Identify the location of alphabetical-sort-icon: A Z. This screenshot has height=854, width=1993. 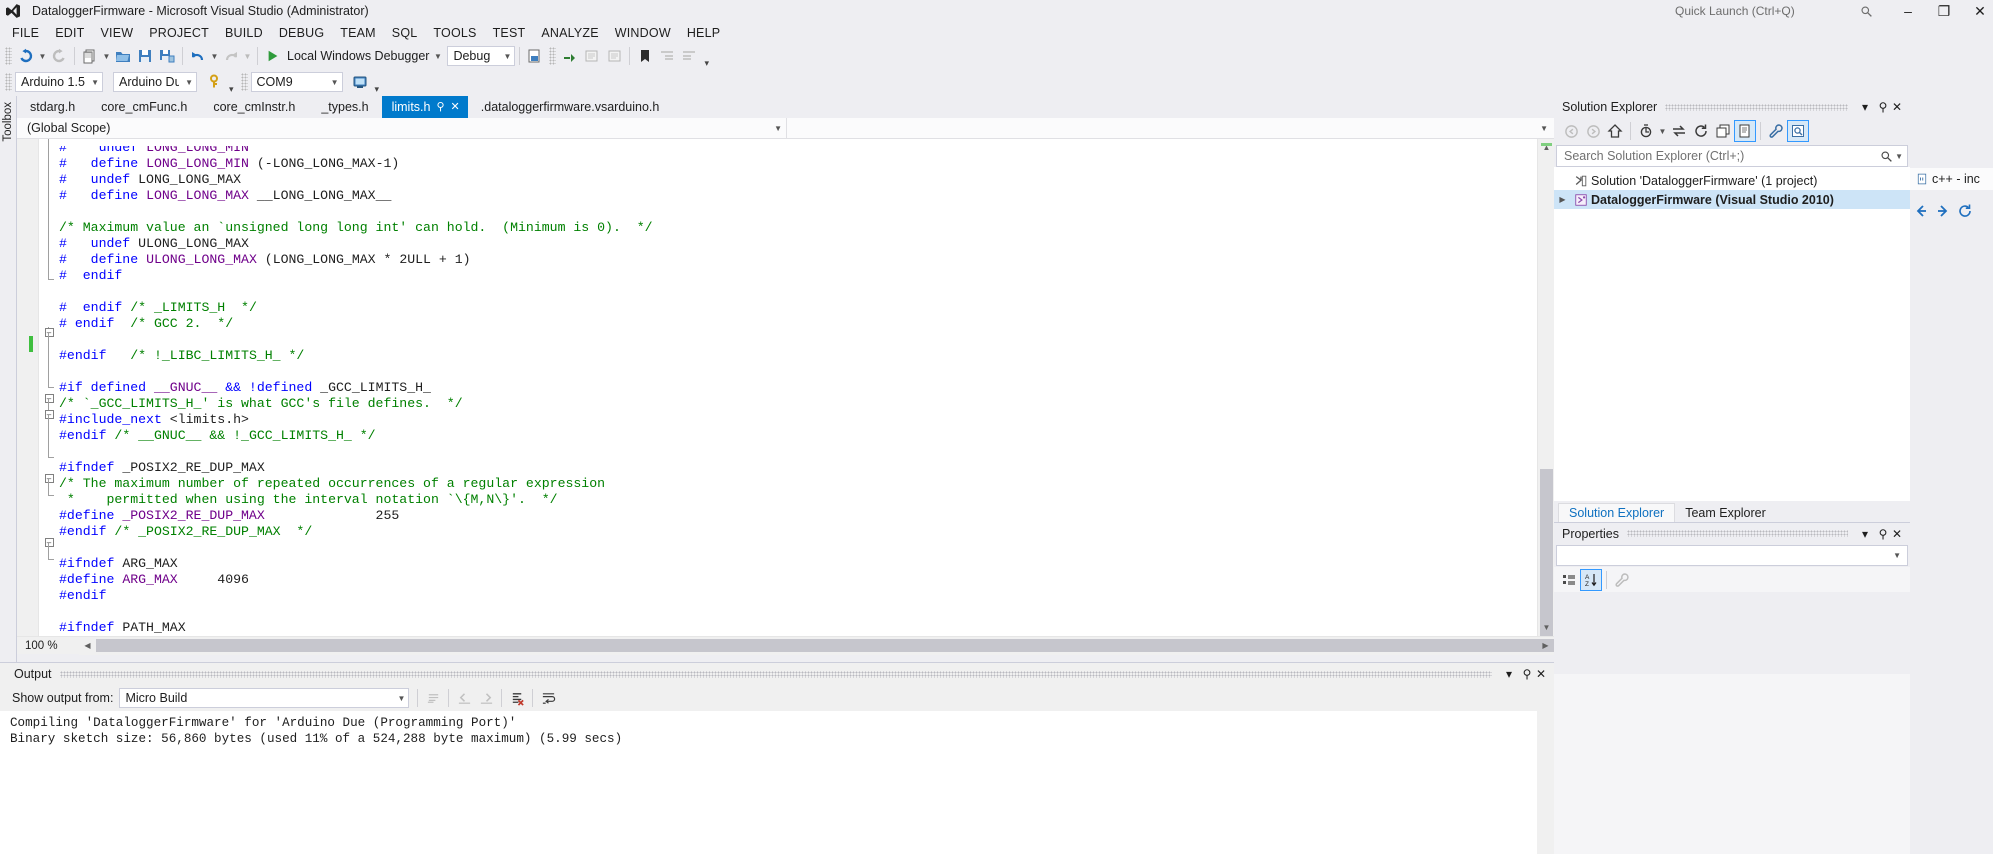
(1591, 579).